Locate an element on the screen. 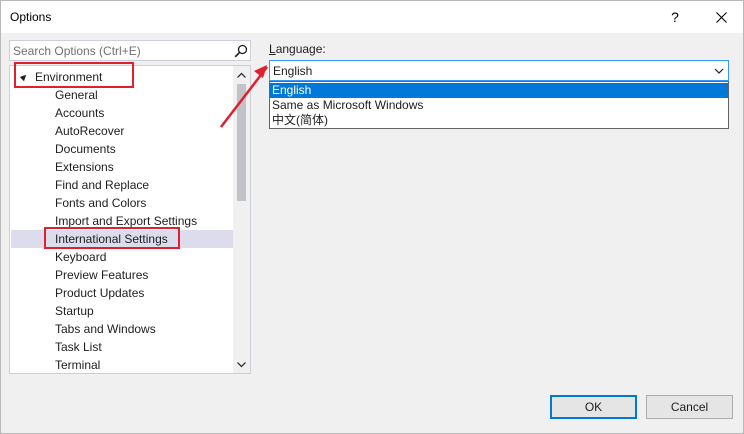  tree-item-keyboard: Keyboard is located at coordinates (122, 257).